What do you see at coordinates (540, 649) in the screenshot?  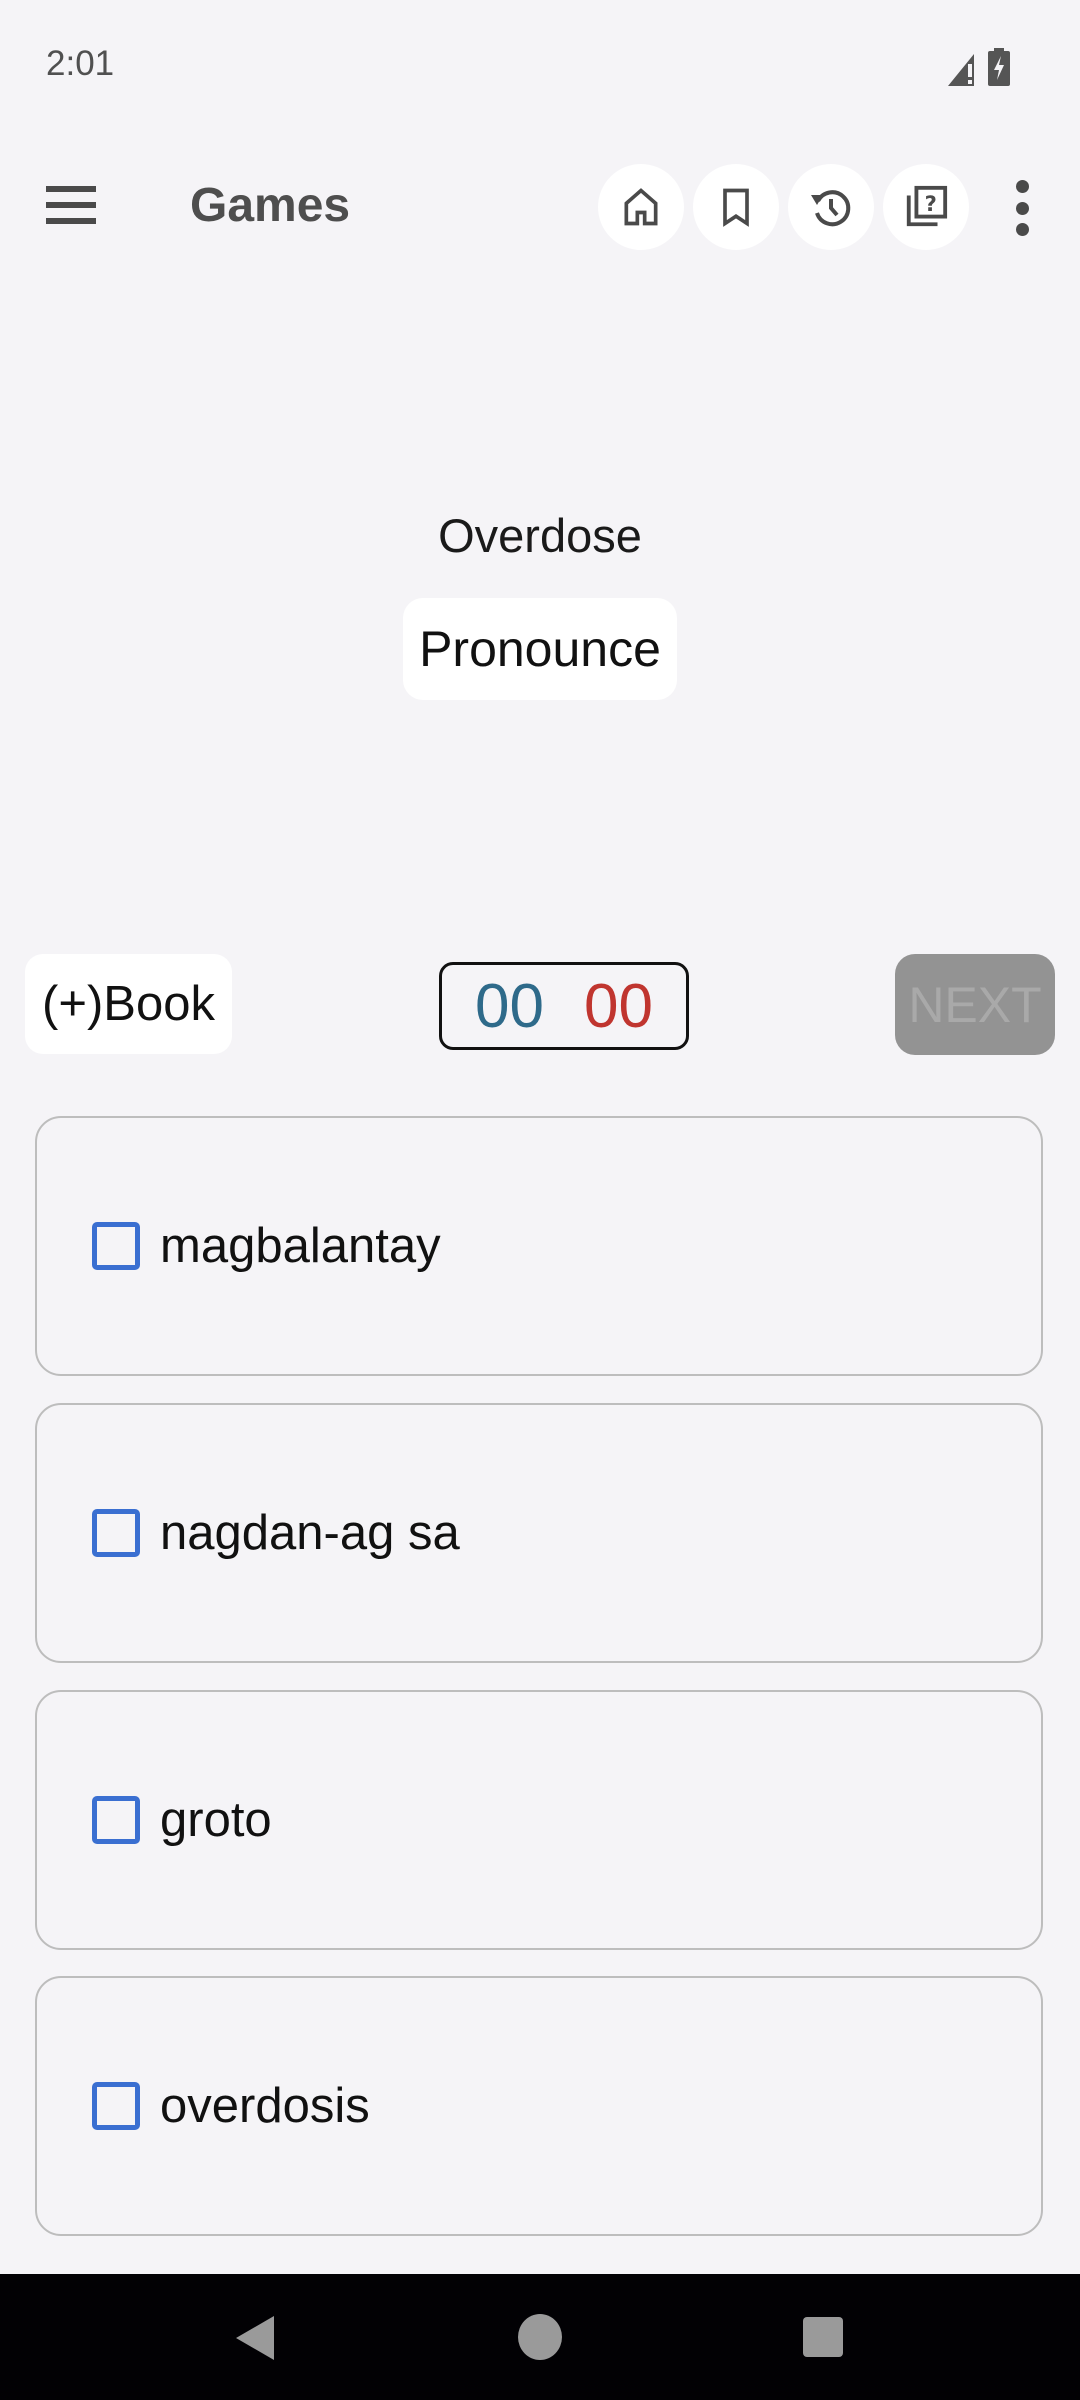 I see `pronounce-button: Pronounce` at bounding box center [540, 649].